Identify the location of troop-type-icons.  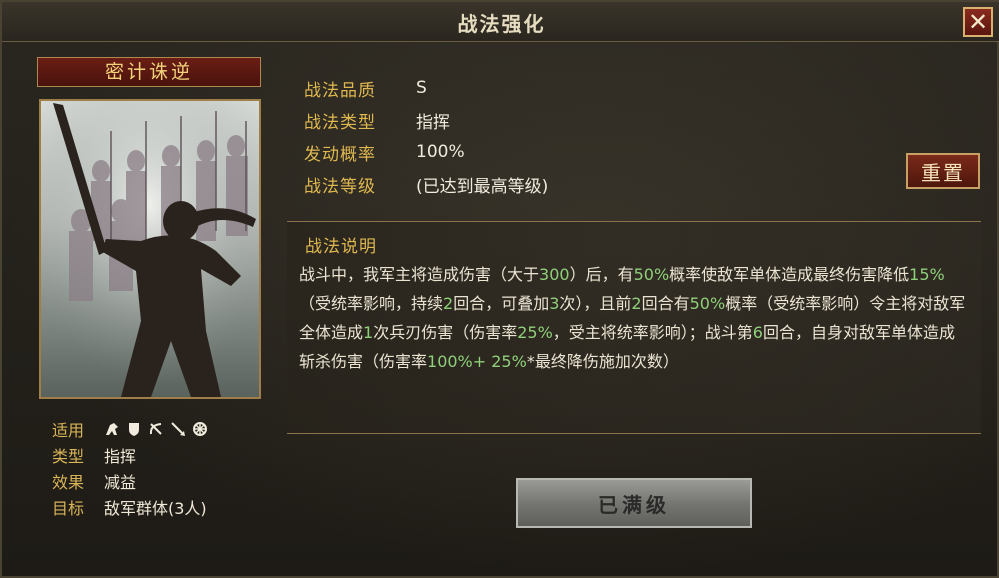
(156, 429).